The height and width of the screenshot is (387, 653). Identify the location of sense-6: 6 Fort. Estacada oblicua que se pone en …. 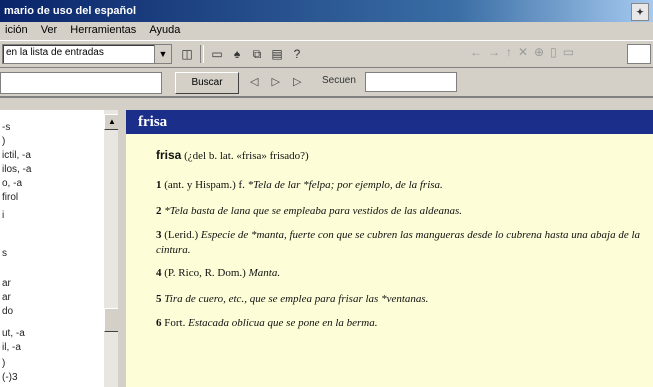
(401, 323).